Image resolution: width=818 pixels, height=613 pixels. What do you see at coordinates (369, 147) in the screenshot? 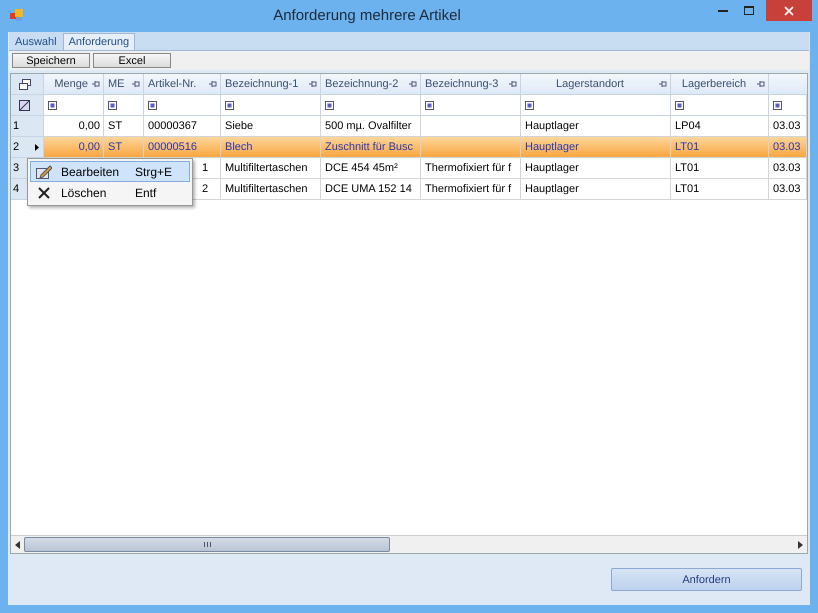
I see `table-cell: Zuschnitt für Busc` at bounding box center [369, 147].